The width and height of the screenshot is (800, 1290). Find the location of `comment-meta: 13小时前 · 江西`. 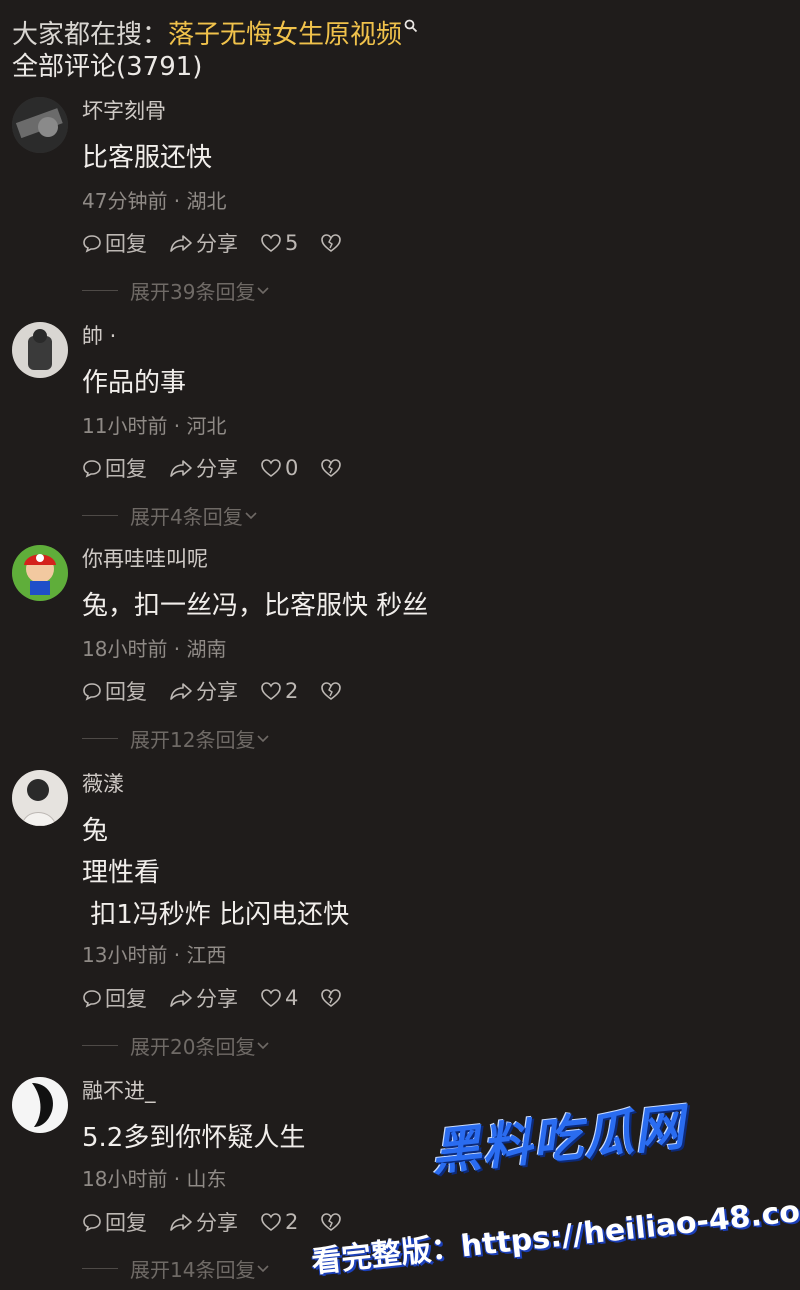

comment-meta: 13小时前 · 江西 is located at coordinates (154, 955).